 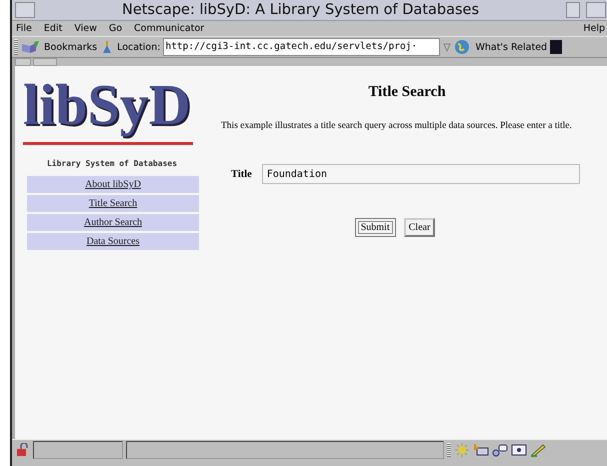 What do you see at coordinates (407, 92) in the screenshot?
I see `page-heading: Title Search` at bounding box center [407, 92].